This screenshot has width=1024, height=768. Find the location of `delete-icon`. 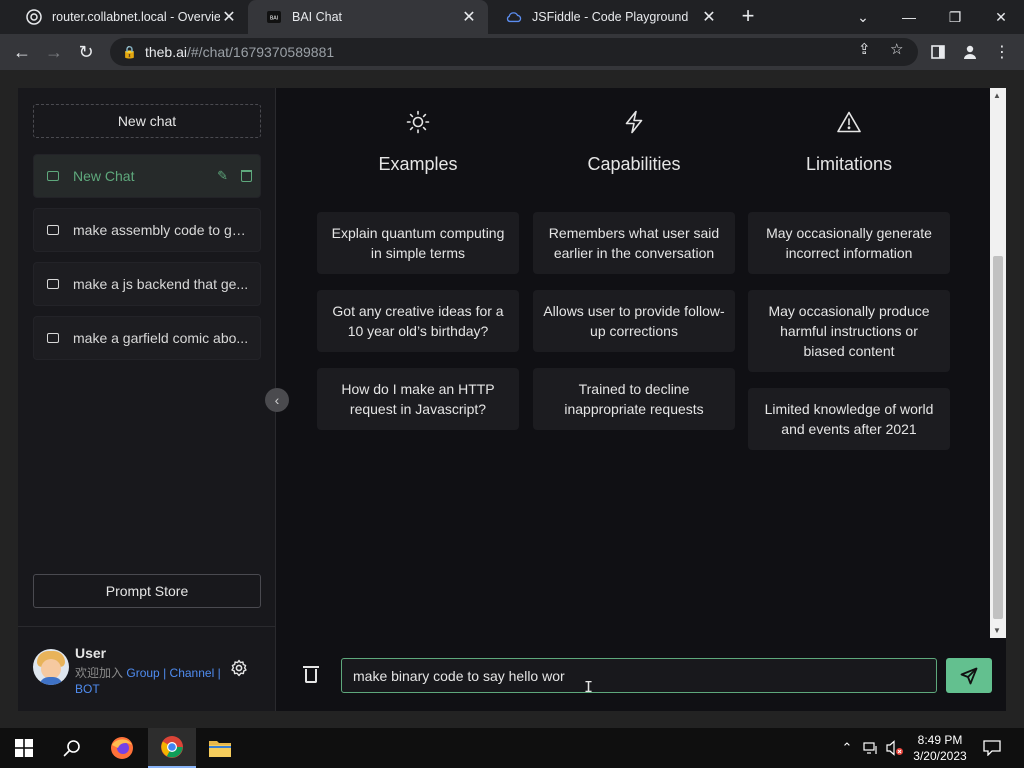

delete-icon is located at coordinates (246, 176).